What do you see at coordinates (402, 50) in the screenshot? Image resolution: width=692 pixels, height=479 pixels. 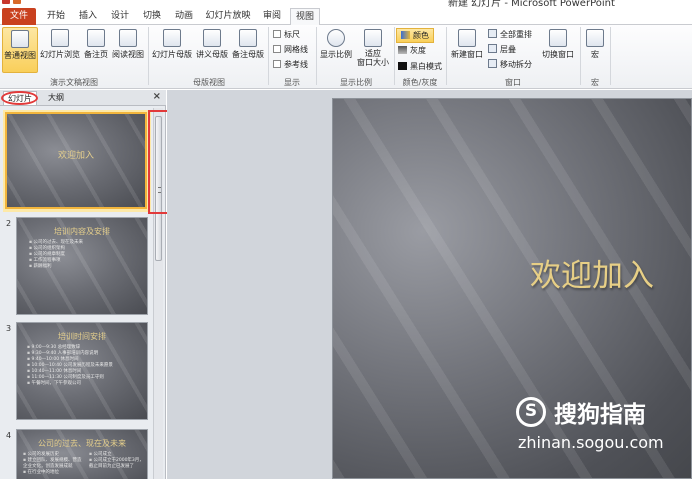 I see `grayscale-icon` at bounding box center [402, 50].